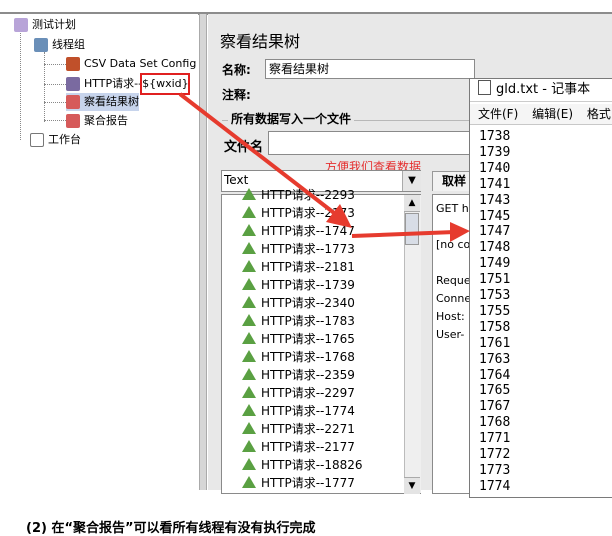  What do you see at coordinates (171, 528) in the screenshot?
I see `bottom-caption: (2) 在“聚合报告”可以看所有线程有没有执行完成` at bounding box center [171, 528].